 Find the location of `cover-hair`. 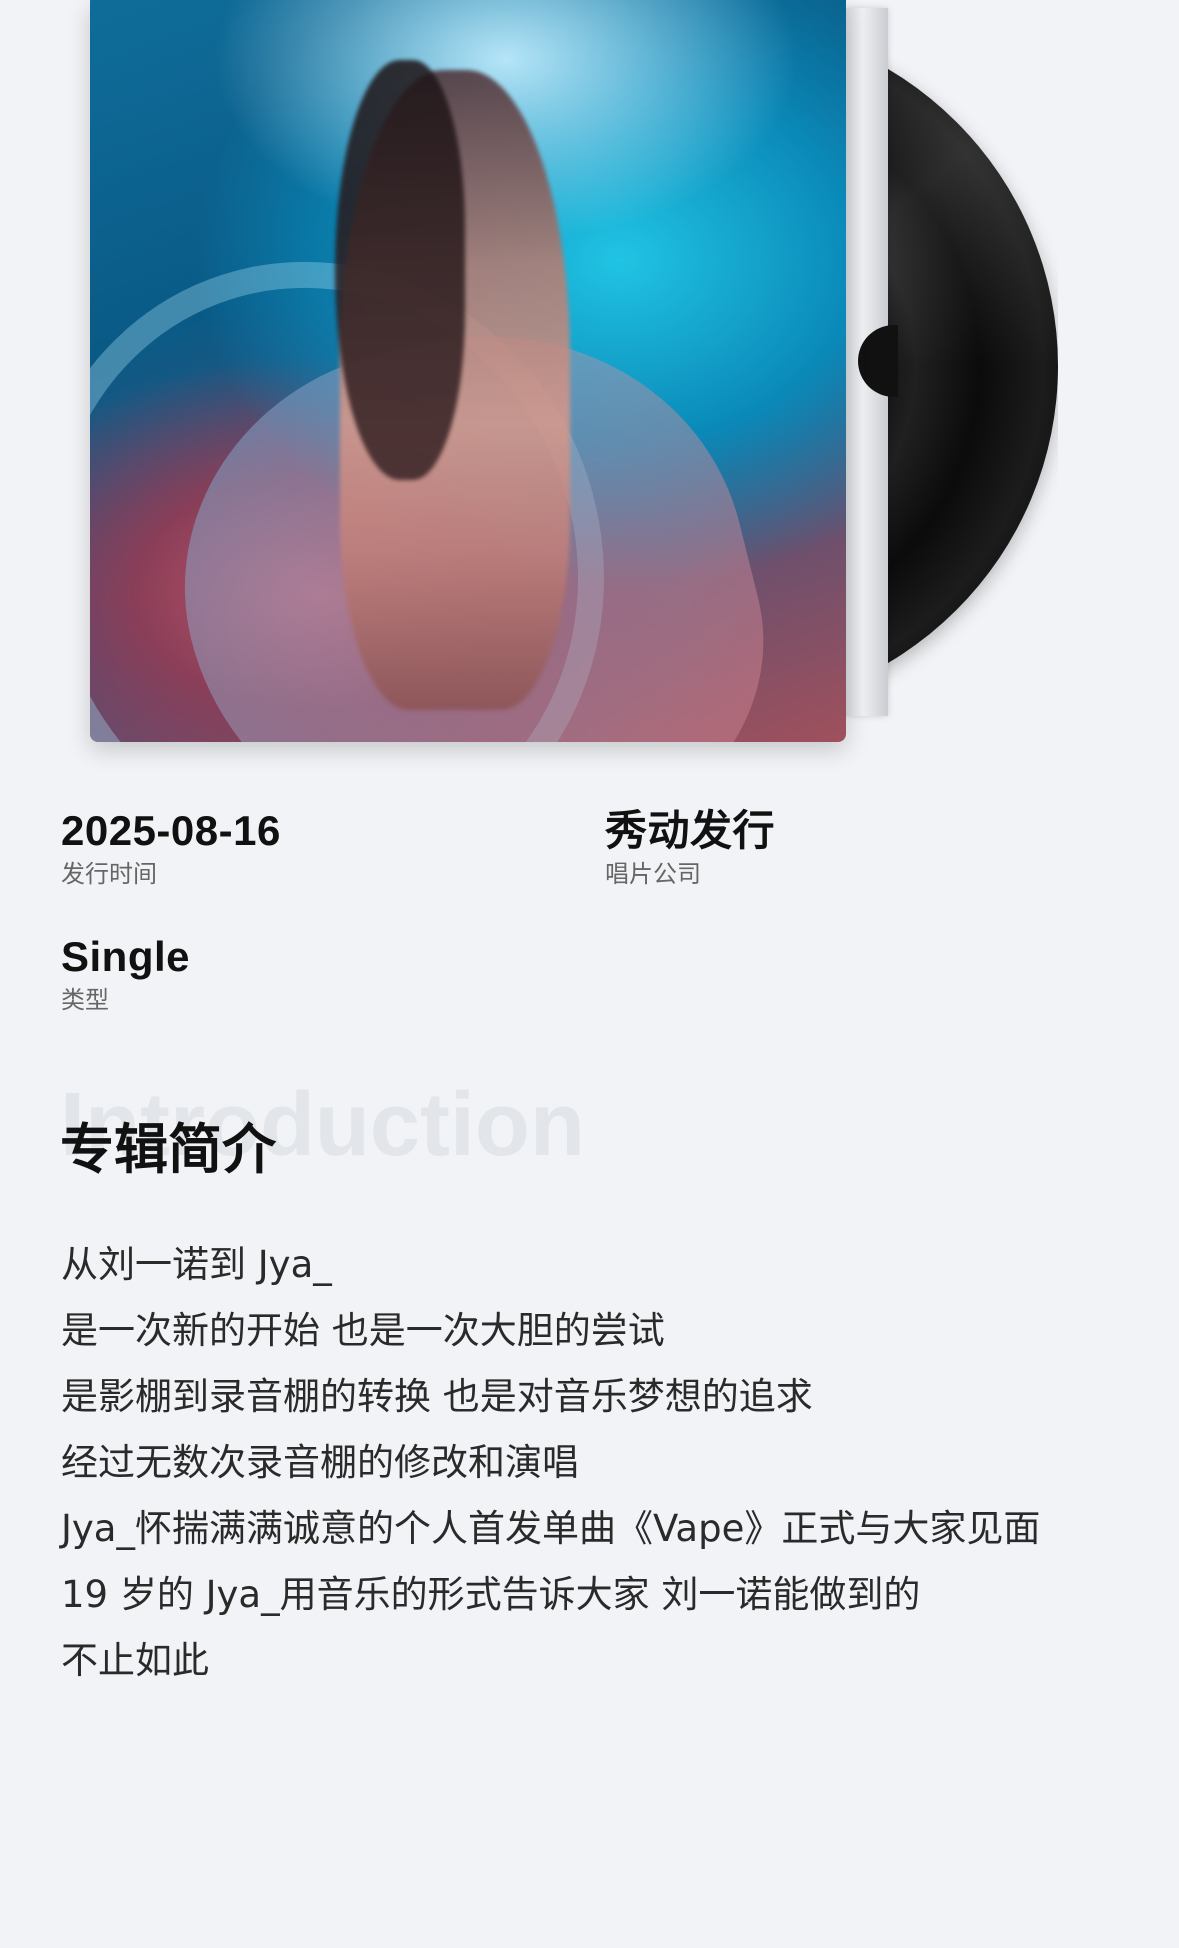

cover-hair is located at coordinates (400, 270).